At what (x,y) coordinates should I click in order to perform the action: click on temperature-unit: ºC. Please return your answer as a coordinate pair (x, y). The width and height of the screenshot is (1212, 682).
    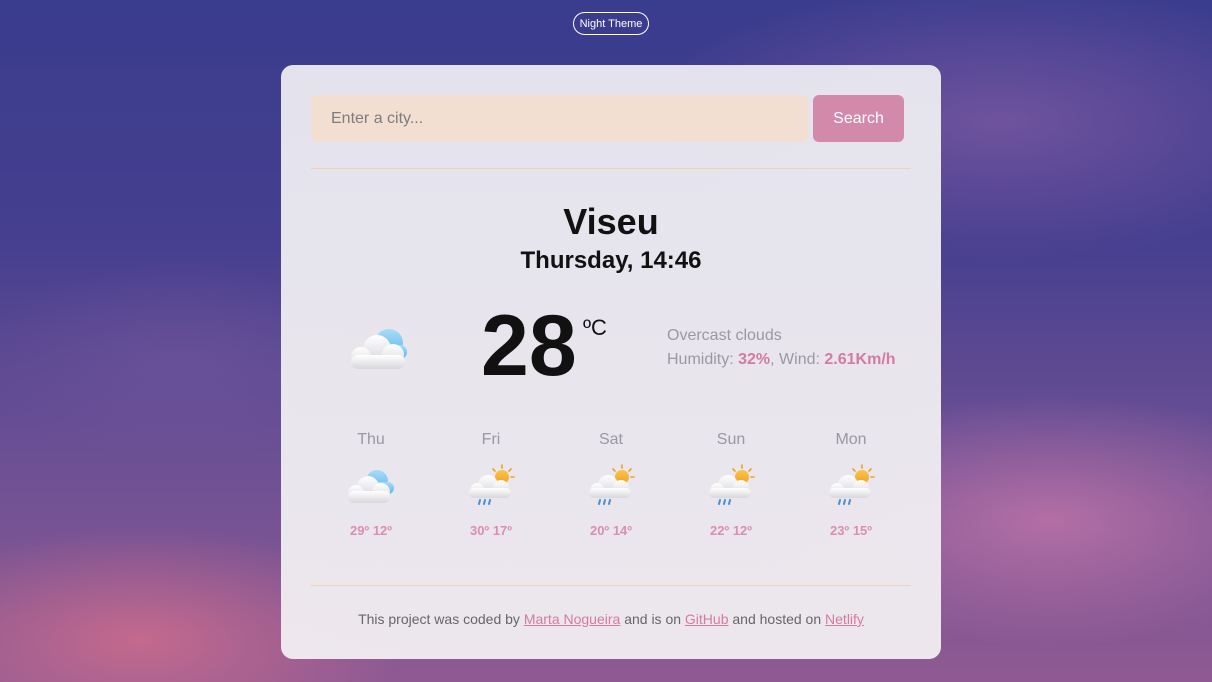
    Looking at the image, I should click on (595, 327).